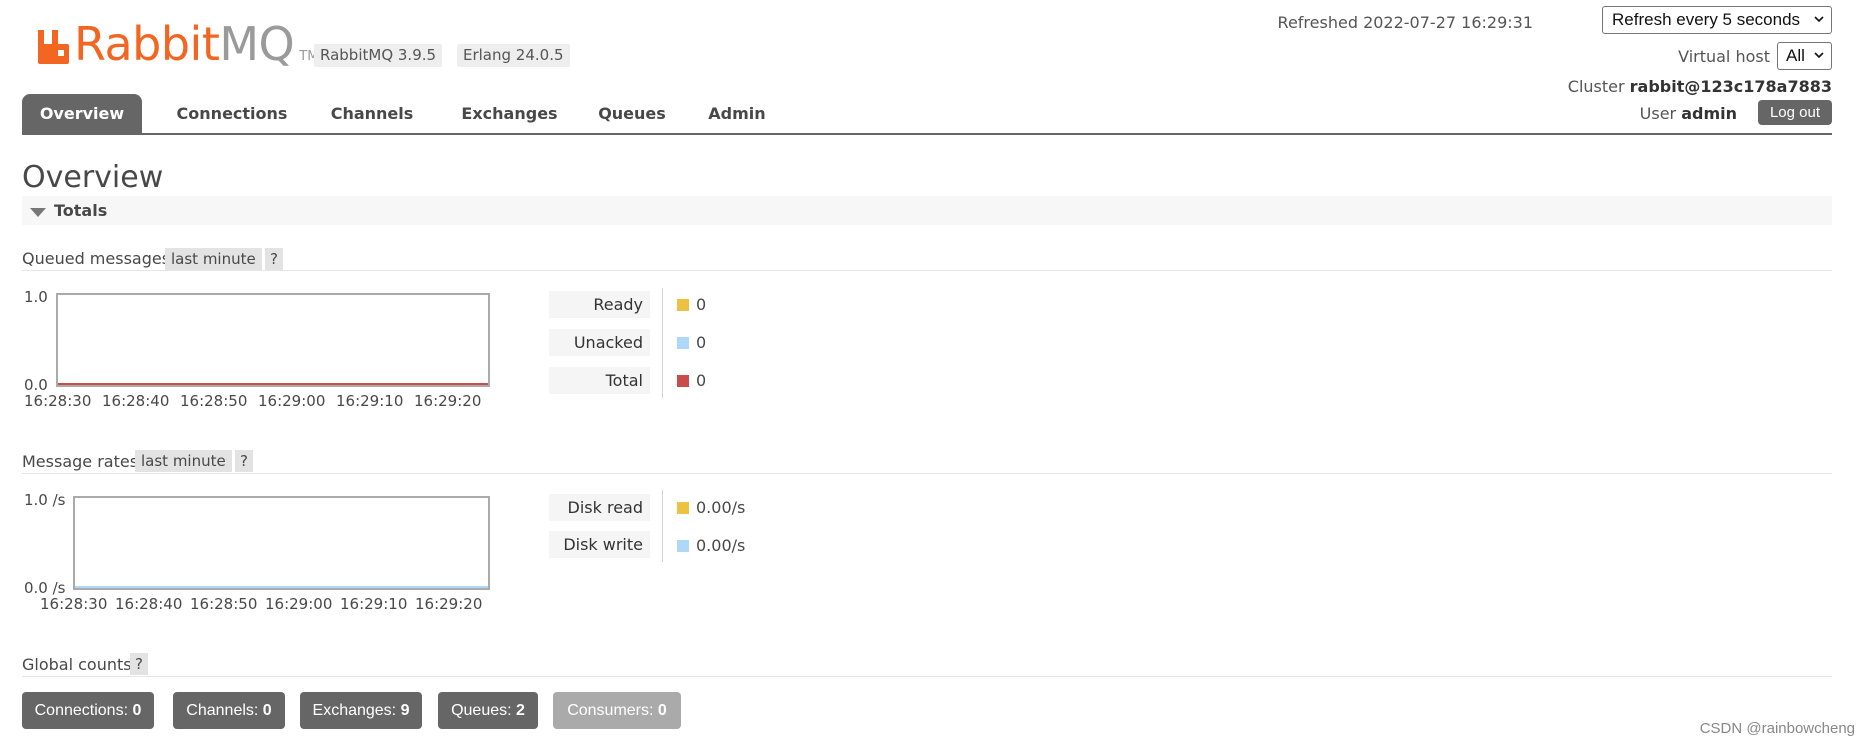  Describe the element at coordinates (136, 401) in the screenshot. I see `queued-x-tick: 16:28:40` at that location.